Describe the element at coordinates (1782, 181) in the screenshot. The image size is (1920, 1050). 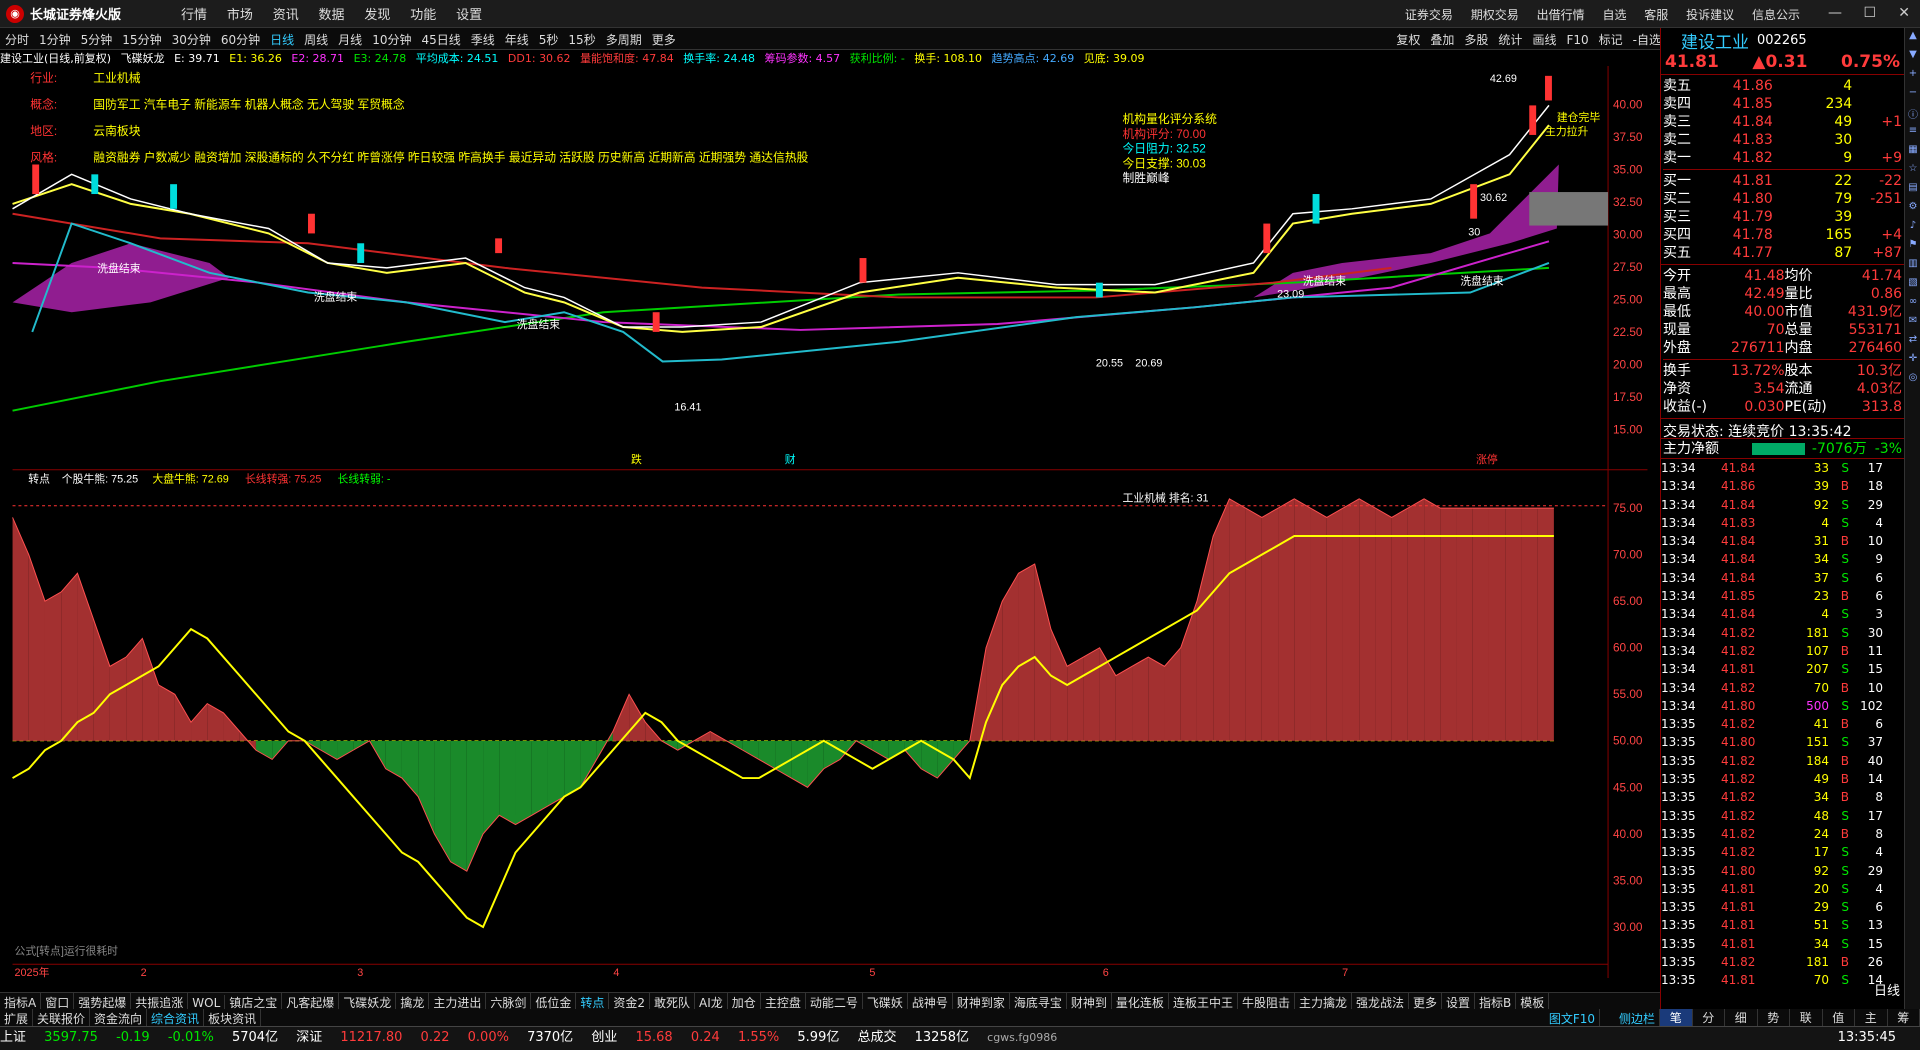
I see `bid-row: 买一 41.81 22 -22` at that location.